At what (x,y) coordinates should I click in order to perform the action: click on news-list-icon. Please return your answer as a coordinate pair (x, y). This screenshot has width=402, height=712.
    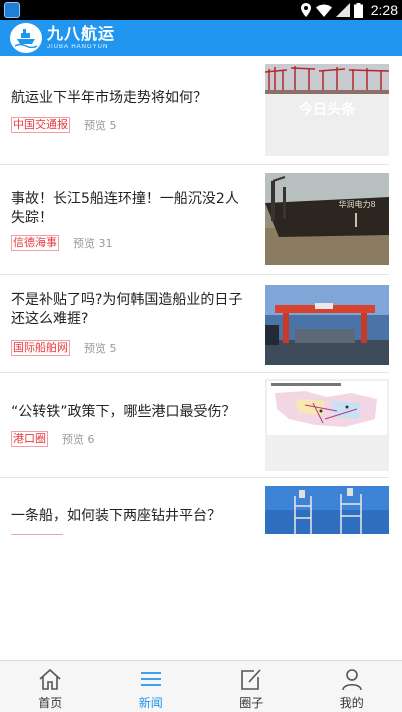
    Looking at the image, I should click on (150, 679).